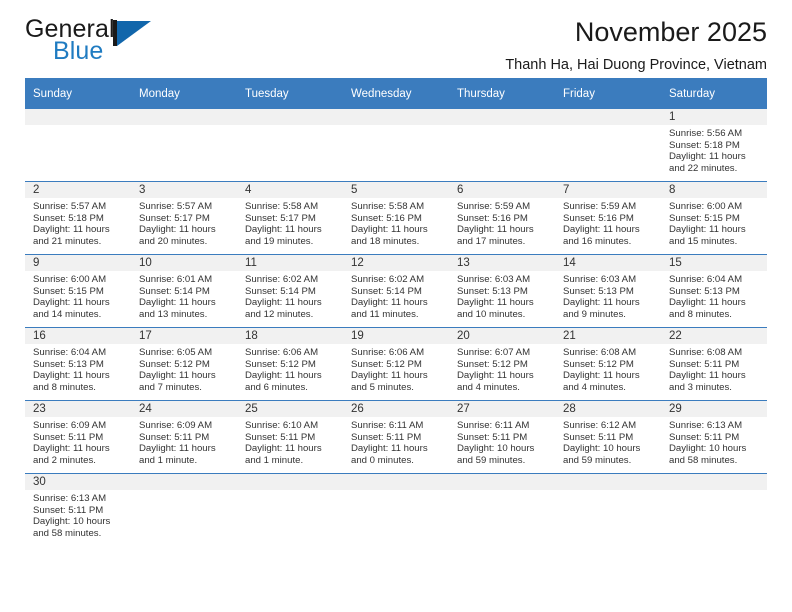 This screenshot has width=792, height=612. What do you see at coordinates (494, 206) in the screenshot?
I see `sunrise-text: Sunrise: 5:59 AM` at bounding box center [494, 206].